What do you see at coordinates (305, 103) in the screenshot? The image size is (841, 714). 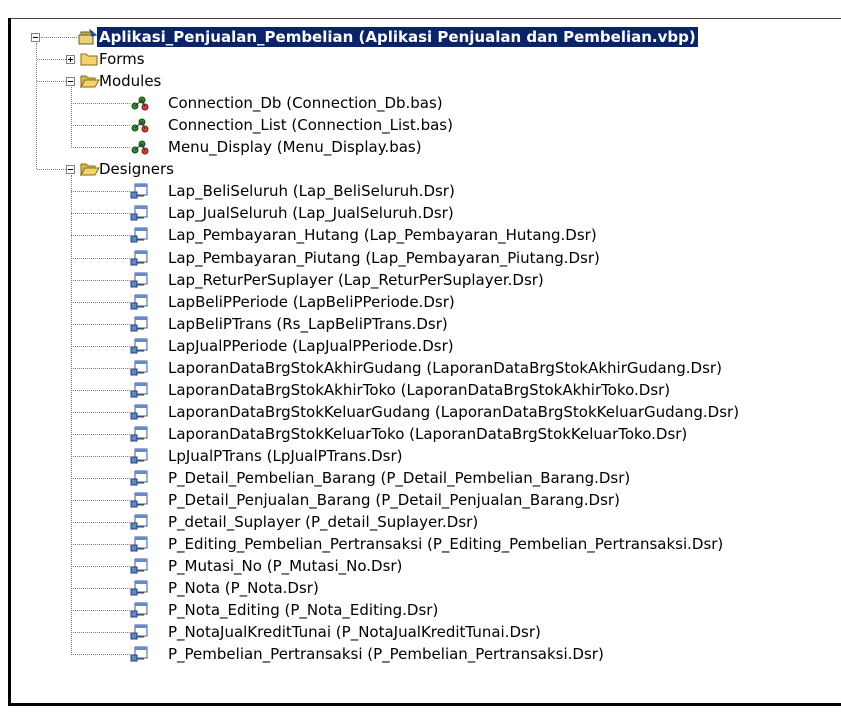 I see `tree-item-label: Connection_Db (Connection_Db.bas)` at bounding box center [305, 103].